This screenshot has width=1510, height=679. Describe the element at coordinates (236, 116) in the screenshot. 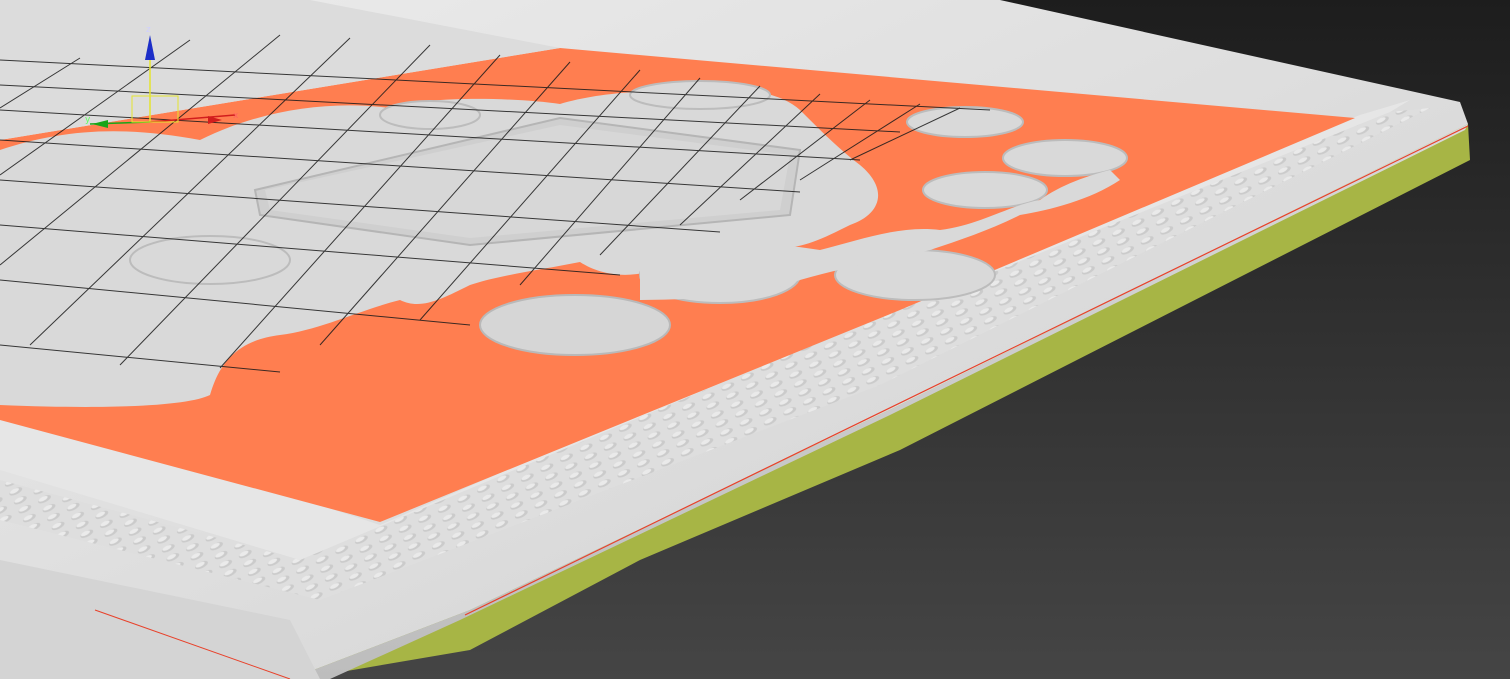

I see `gizmo-x-label: x` at that location.